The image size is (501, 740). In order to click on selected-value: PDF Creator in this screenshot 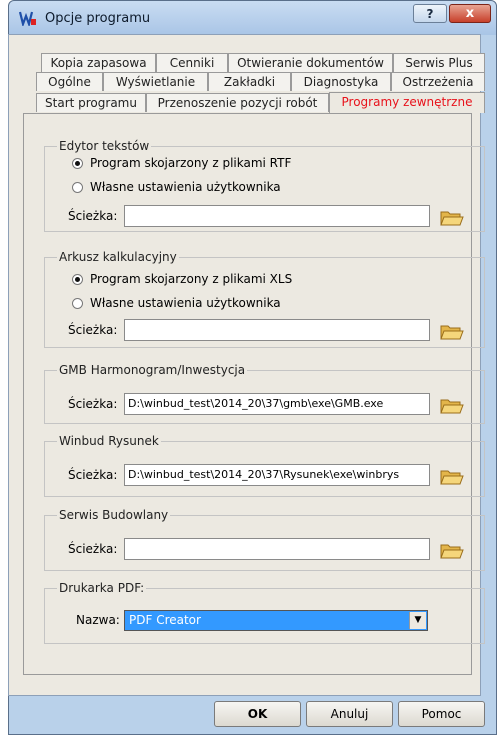, I will do `click(165, 620)`.